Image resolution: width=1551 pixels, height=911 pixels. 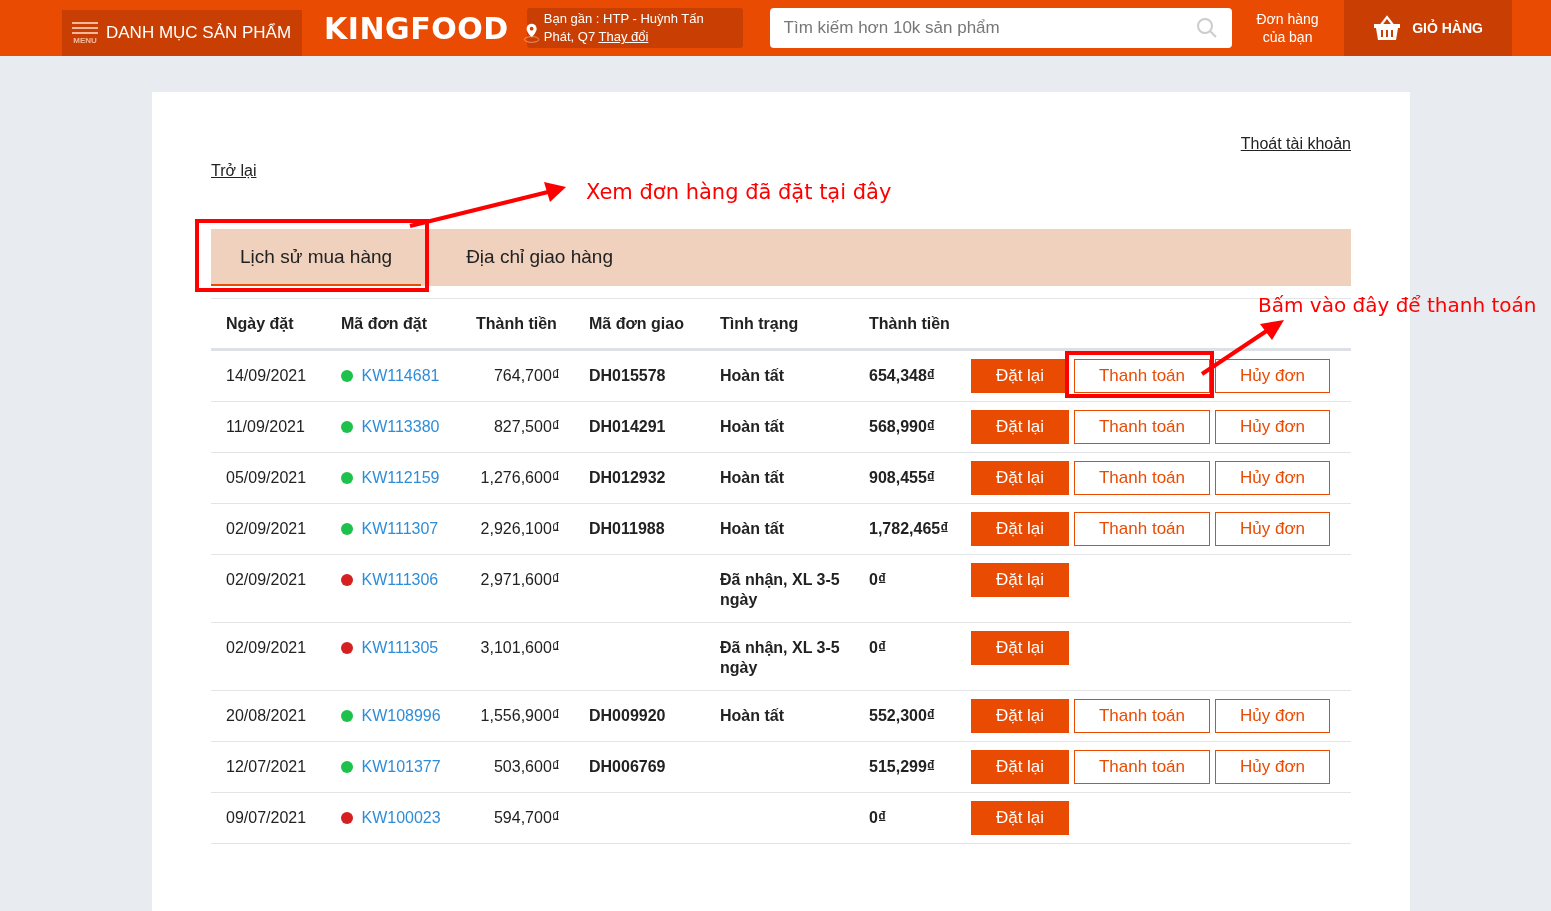 I want to click on order-amount: 2,971,600₫, so click(x=520, y=579).